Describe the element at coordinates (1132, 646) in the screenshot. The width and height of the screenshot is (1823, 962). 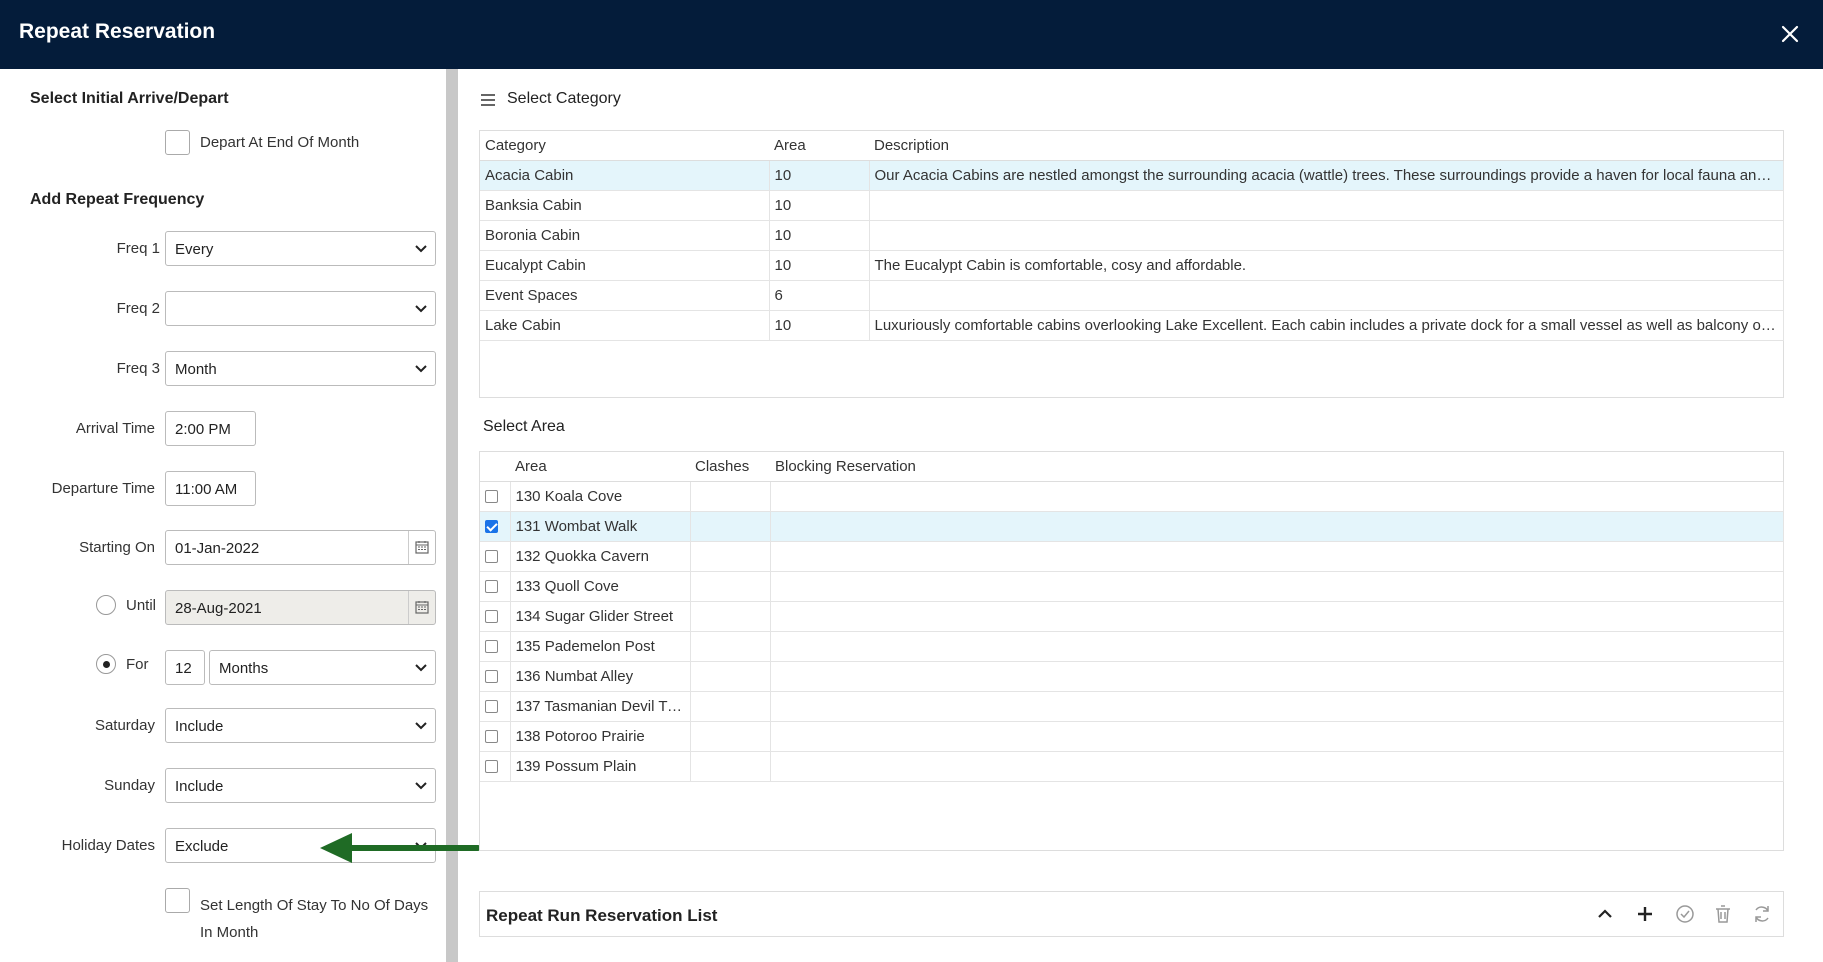
I see `area-row: 135 Pademelon Post` at that location.